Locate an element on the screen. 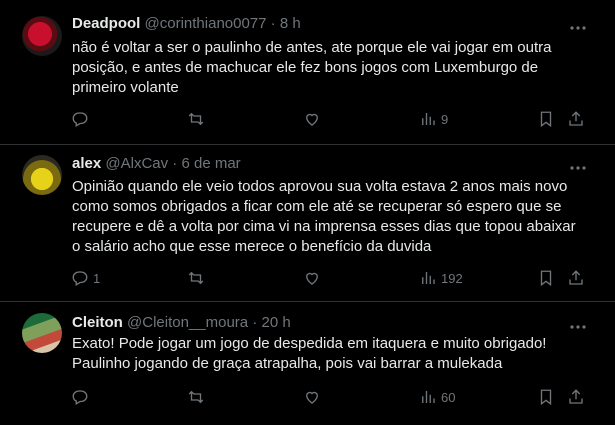 The image size is (615, 425). timestamp: 6 de mar is located at coordinates (210, 163).